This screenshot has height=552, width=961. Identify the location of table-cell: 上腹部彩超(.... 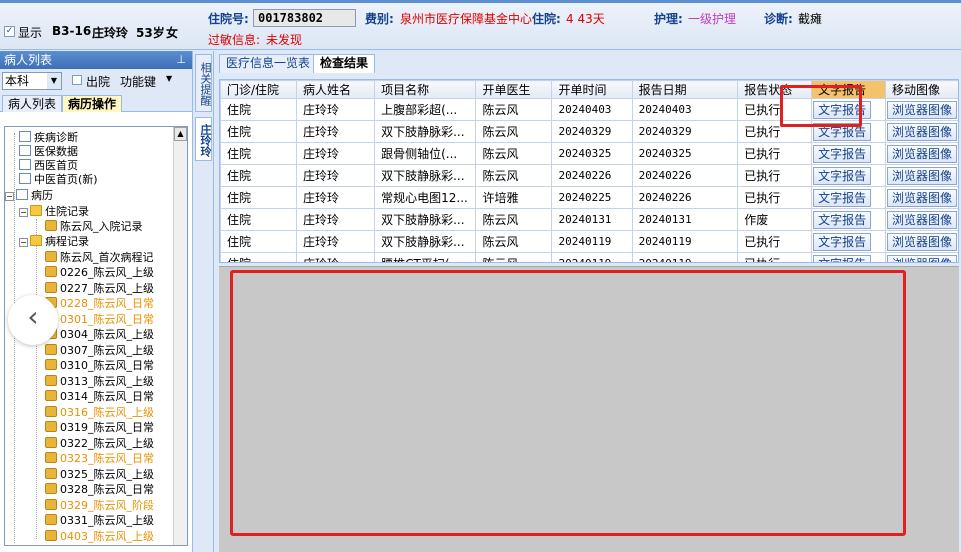
(425, 109).